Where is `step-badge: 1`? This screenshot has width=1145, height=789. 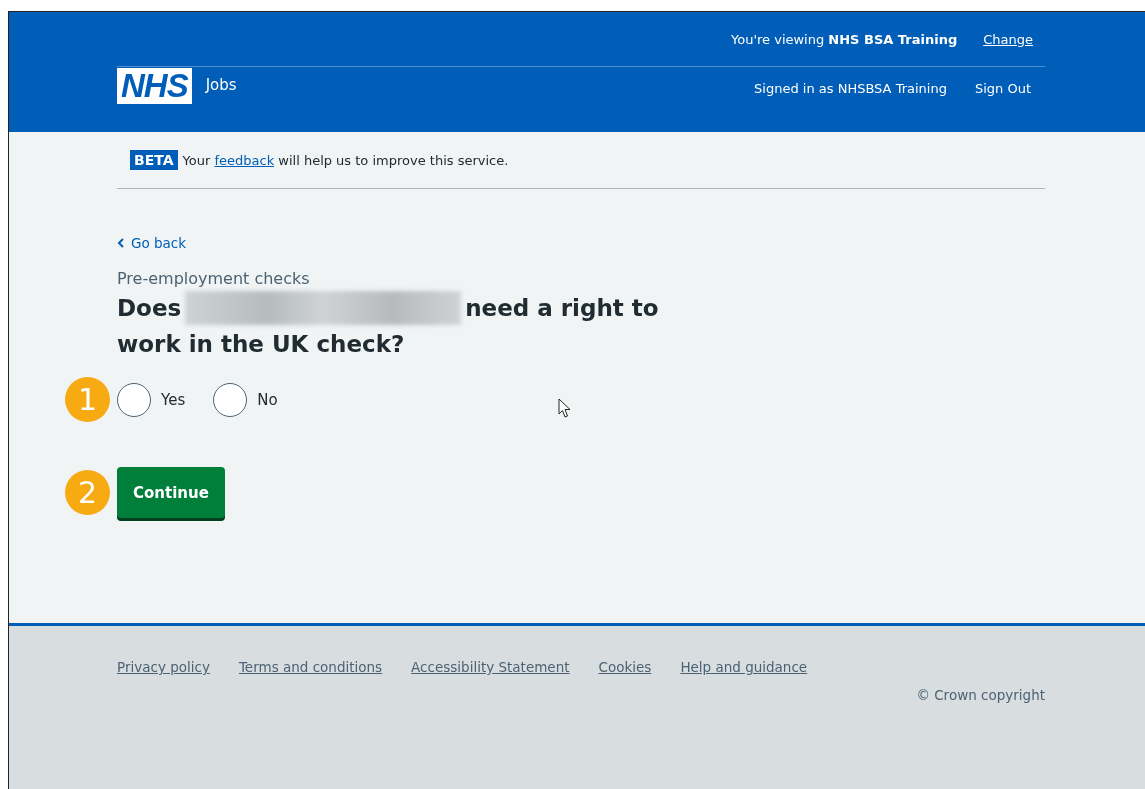 step-badge: 1 is located at coordinates (87, 399).